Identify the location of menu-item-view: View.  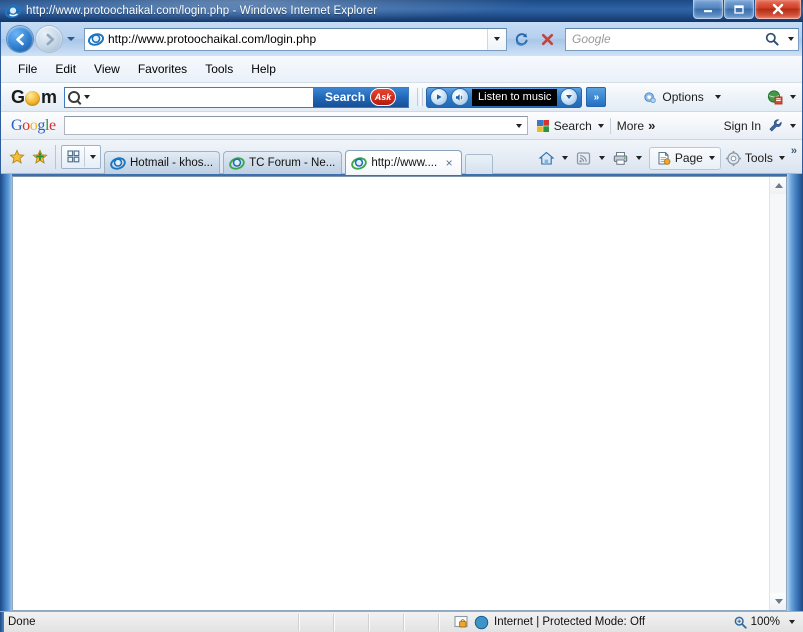
(107, 69).